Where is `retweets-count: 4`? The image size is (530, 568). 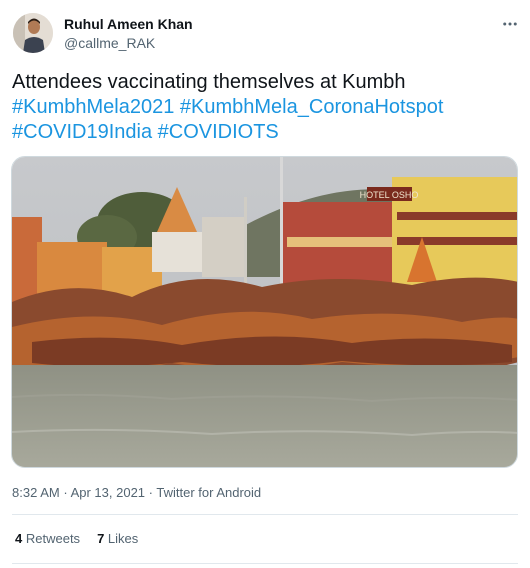
retweets-count: 4 is located at coordinates (19, 538).